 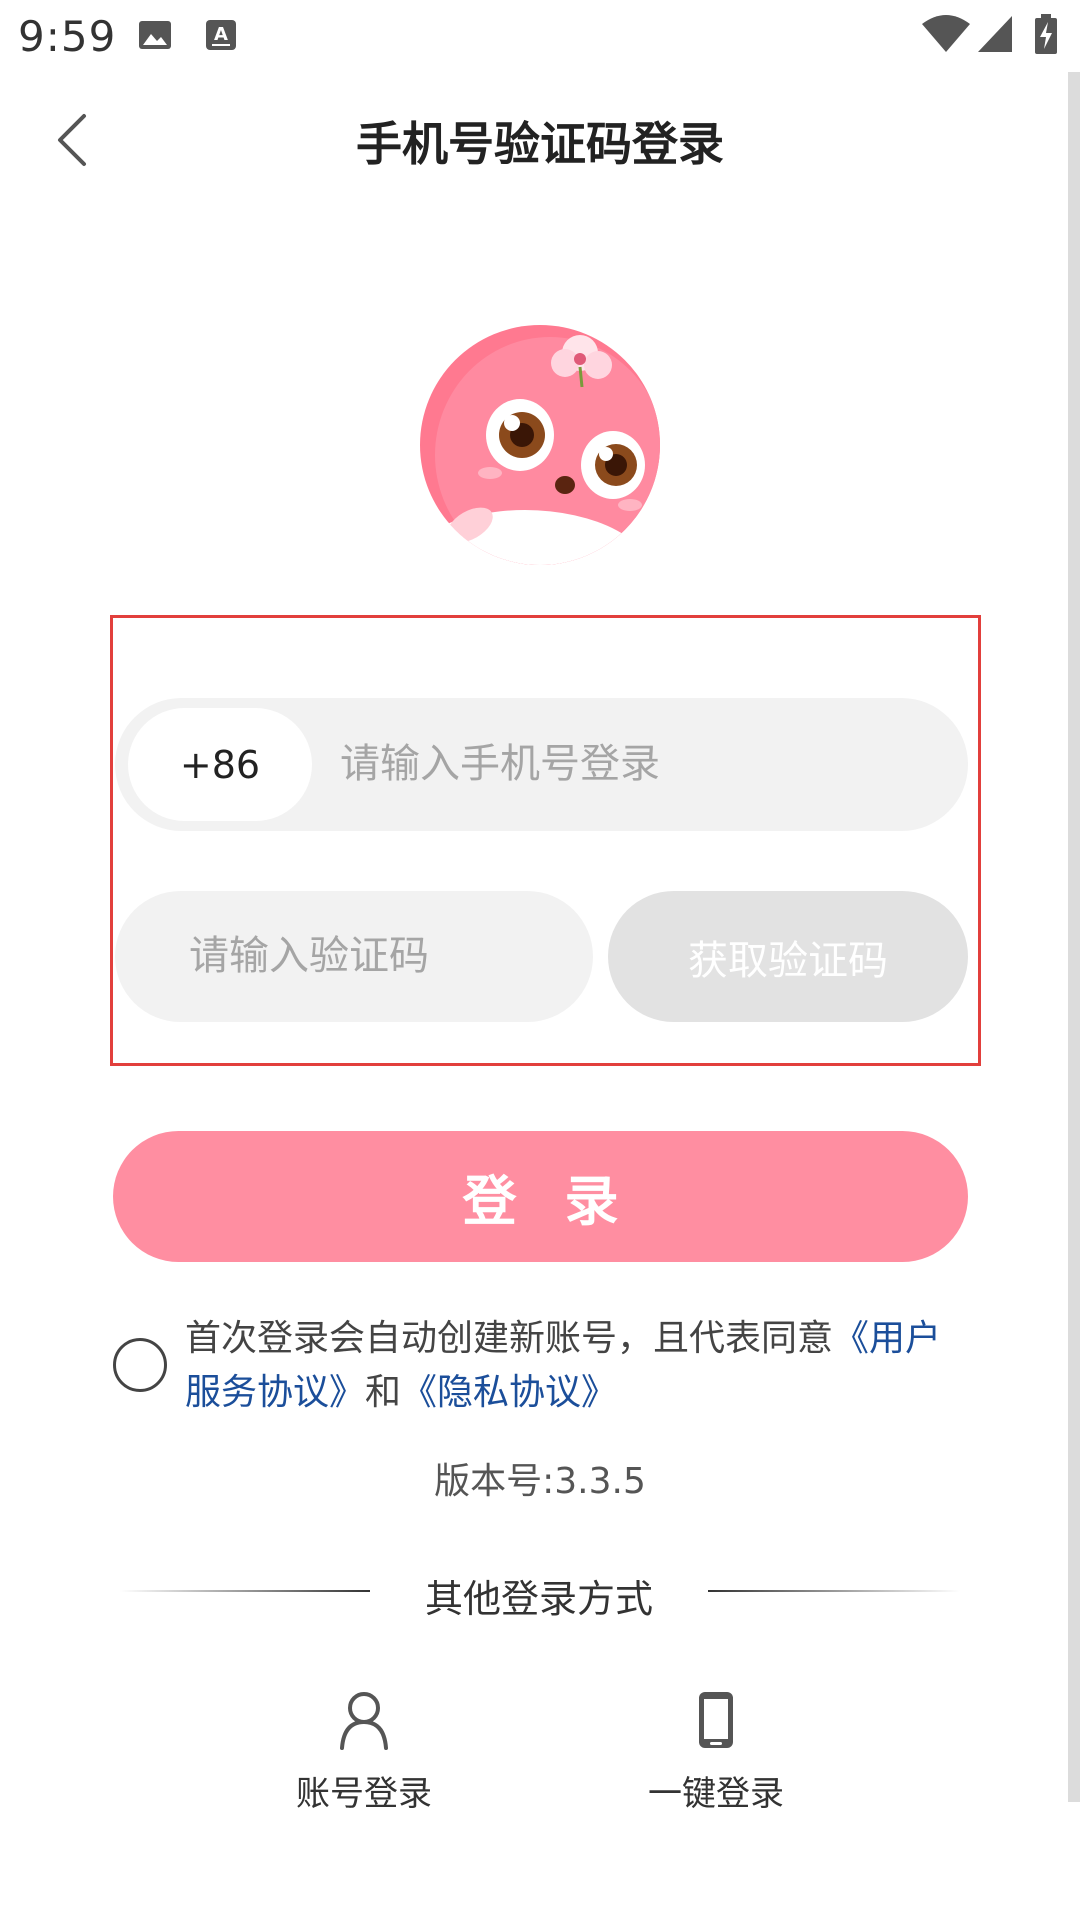 What do you see at coordinates (716, 1794) in the screenshot?
I see `one-click-login-label: 一键登录` at bounding box center [716, 1794].